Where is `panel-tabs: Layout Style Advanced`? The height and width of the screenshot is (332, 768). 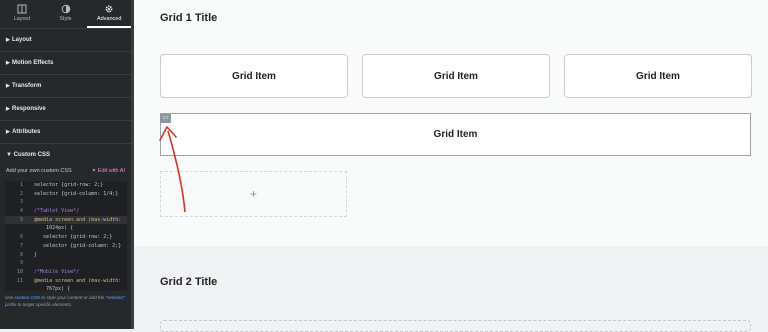 panel-tabs: Layout Style Advanced is located at coordinates (66, 14).